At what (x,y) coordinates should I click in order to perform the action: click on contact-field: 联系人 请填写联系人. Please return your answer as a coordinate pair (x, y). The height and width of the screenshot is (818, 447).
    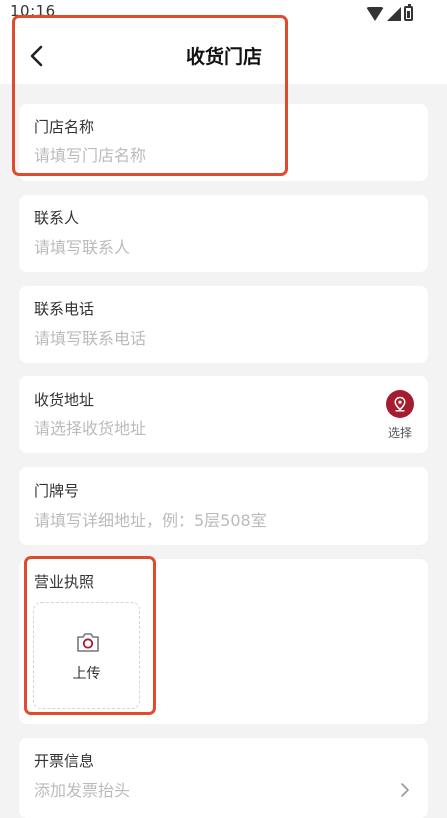
    Looking at the image, I should click on (223, 233).